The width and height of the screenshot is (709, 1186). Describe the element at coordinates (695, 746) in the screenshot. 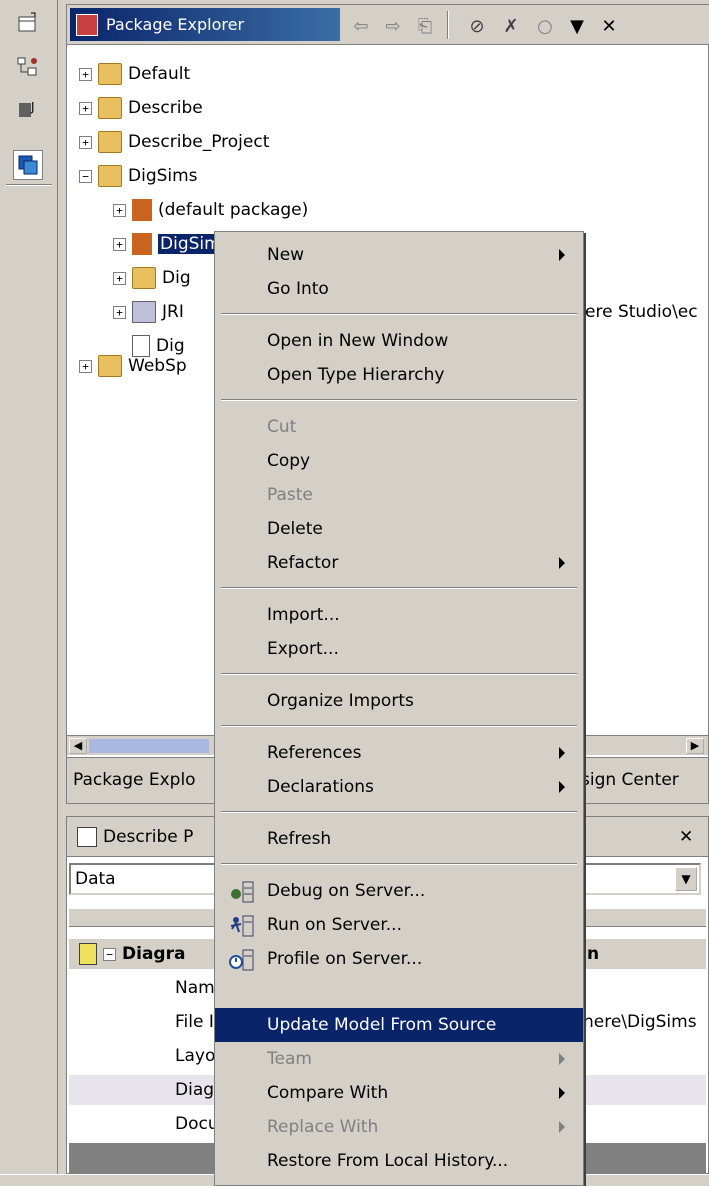

I see `scroll-right-icon: ▶` at that location.